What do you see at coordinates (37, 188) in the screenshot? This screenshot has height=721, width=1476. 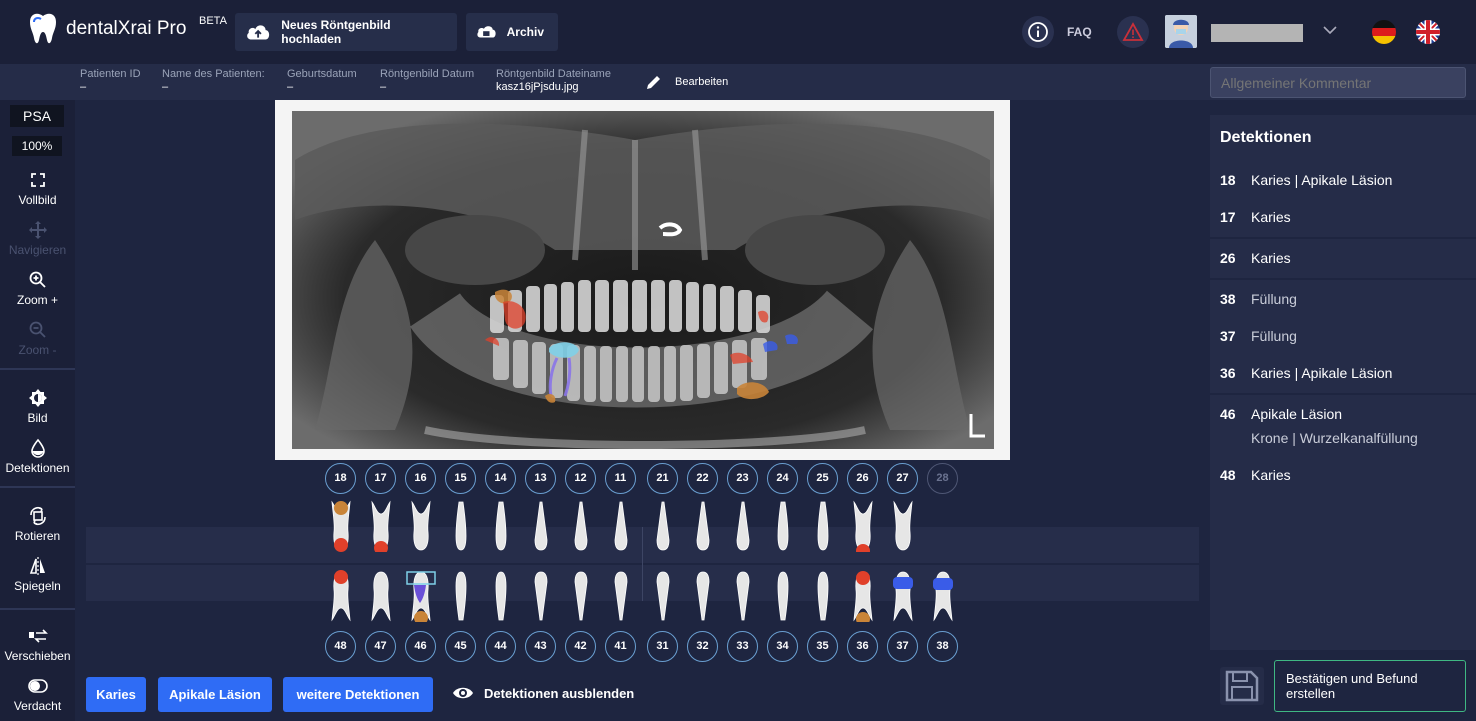 I see `fullscreen-button: Vollbild` at bounding box center [37, 188].